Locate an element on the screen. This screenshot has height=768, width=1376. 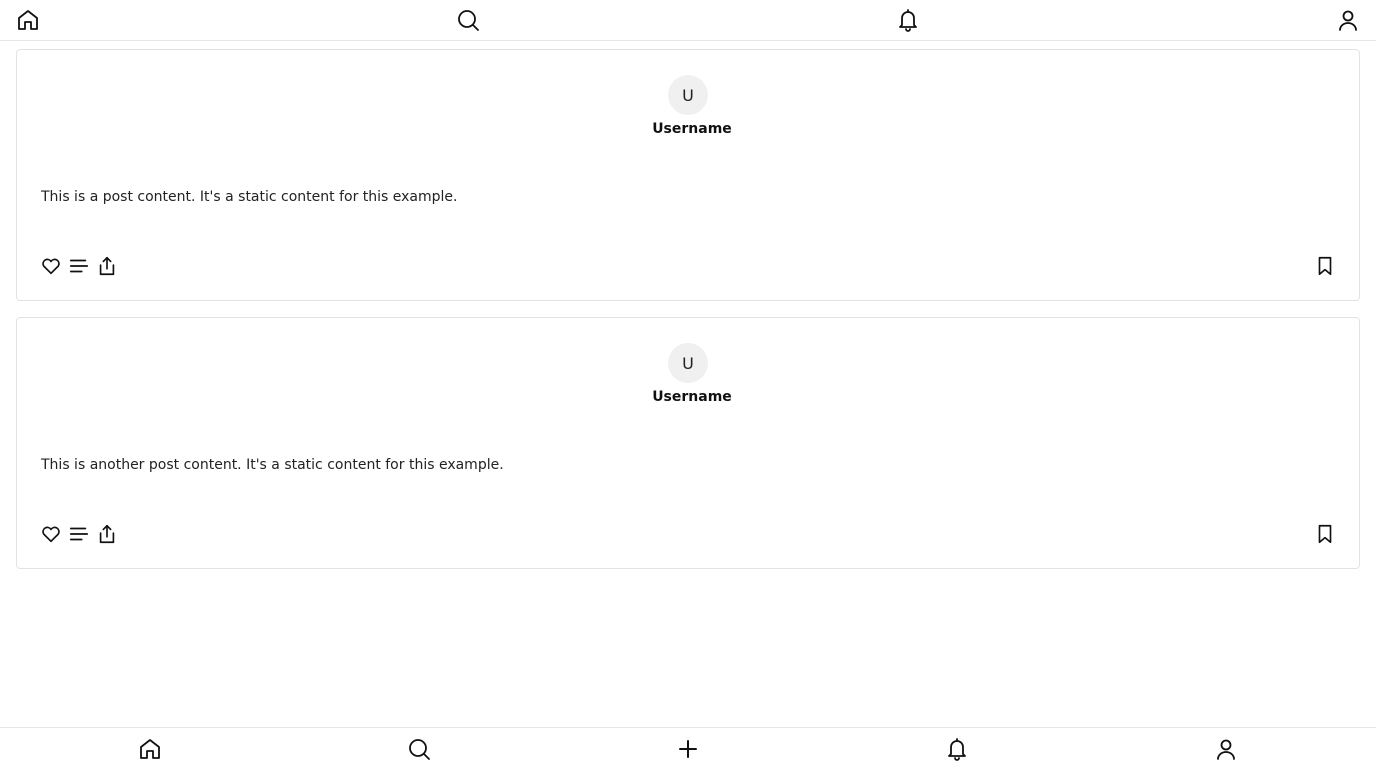
bottom-nav is located at coordinates (688, 747).